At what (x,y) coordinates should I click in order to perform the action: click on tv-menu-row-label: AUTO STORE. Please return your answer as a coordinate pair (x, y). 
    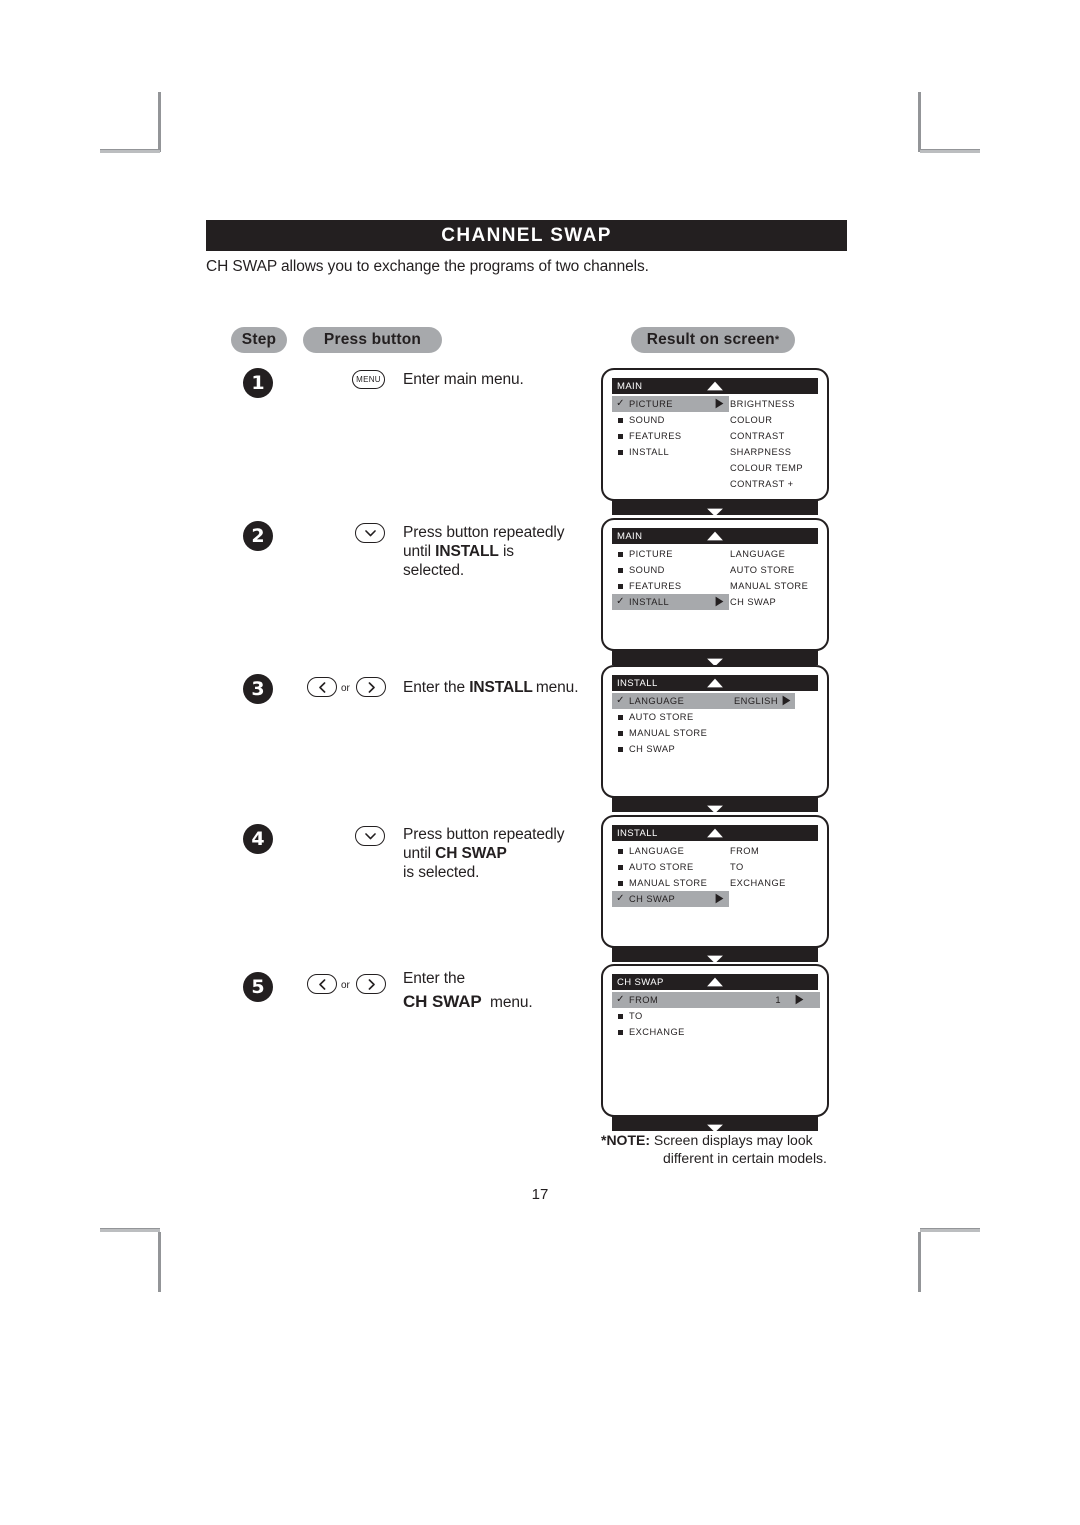
    Looking at the image, I should click on (661, 867).